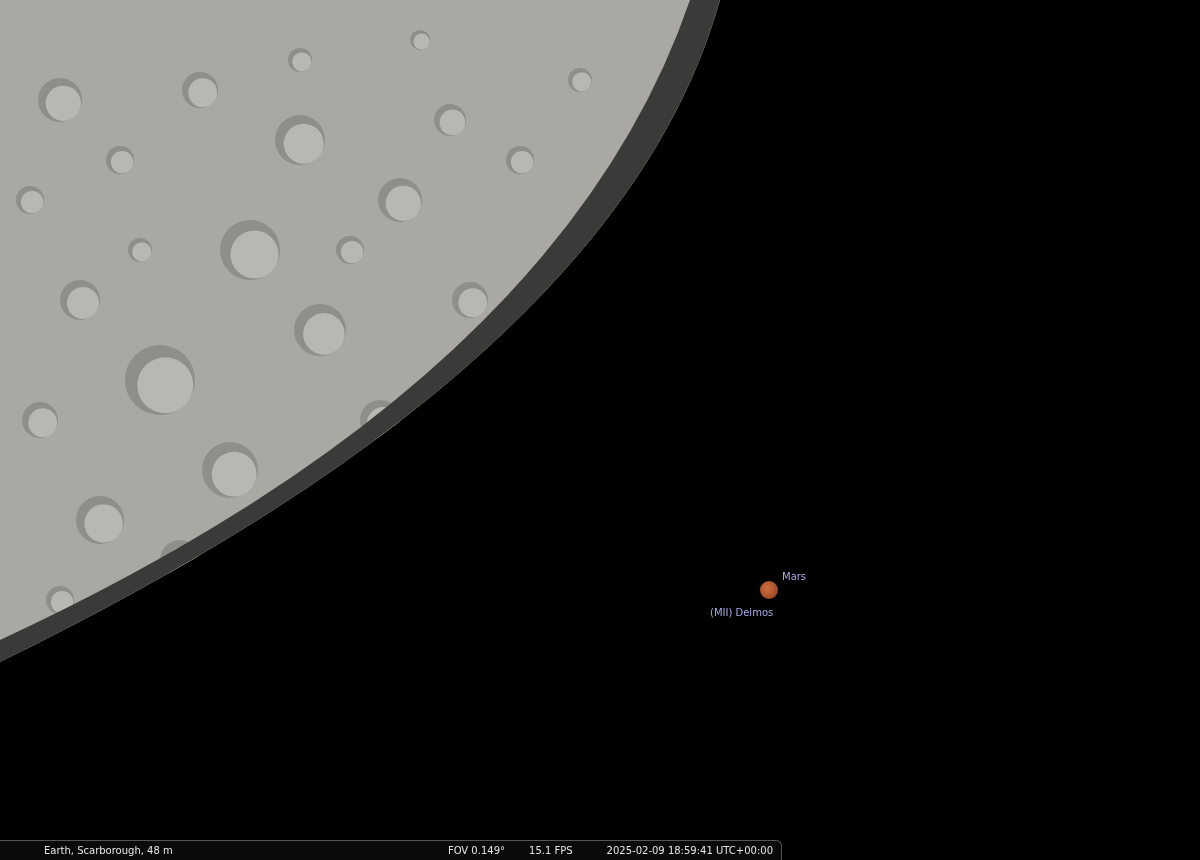 This screenshot has height=860, width=1200. Describe the element at coordinates (476, 851) in the screenshot. I see `fov-text: FOV 0.149°` at that location.